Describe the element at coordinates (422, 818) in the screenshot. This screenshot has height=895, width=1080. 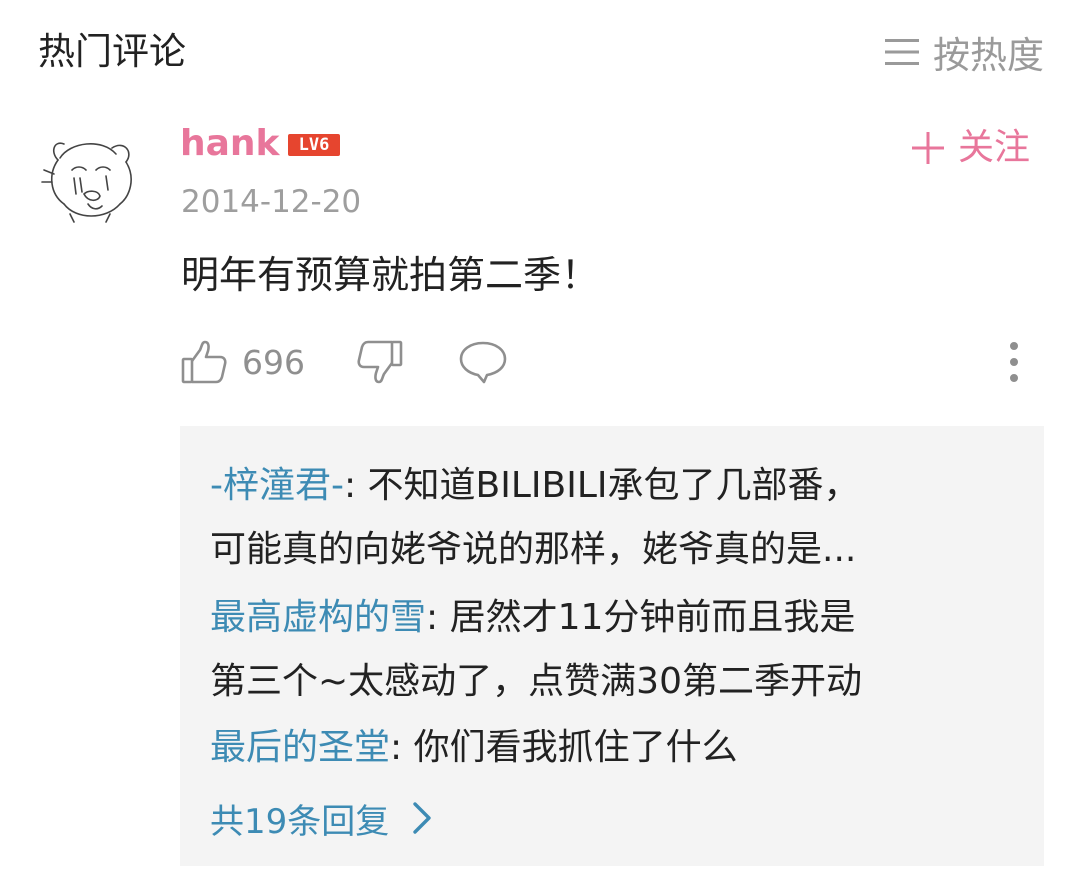
I see `chevron-right-icon` at that location.